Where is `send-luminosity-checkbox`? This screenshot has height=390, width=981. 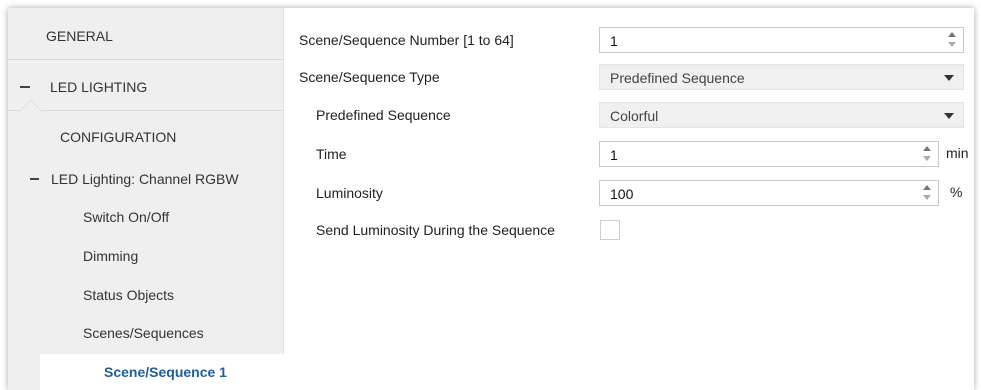
send-luminosity-checkbox is located at coordinates (610, 230).